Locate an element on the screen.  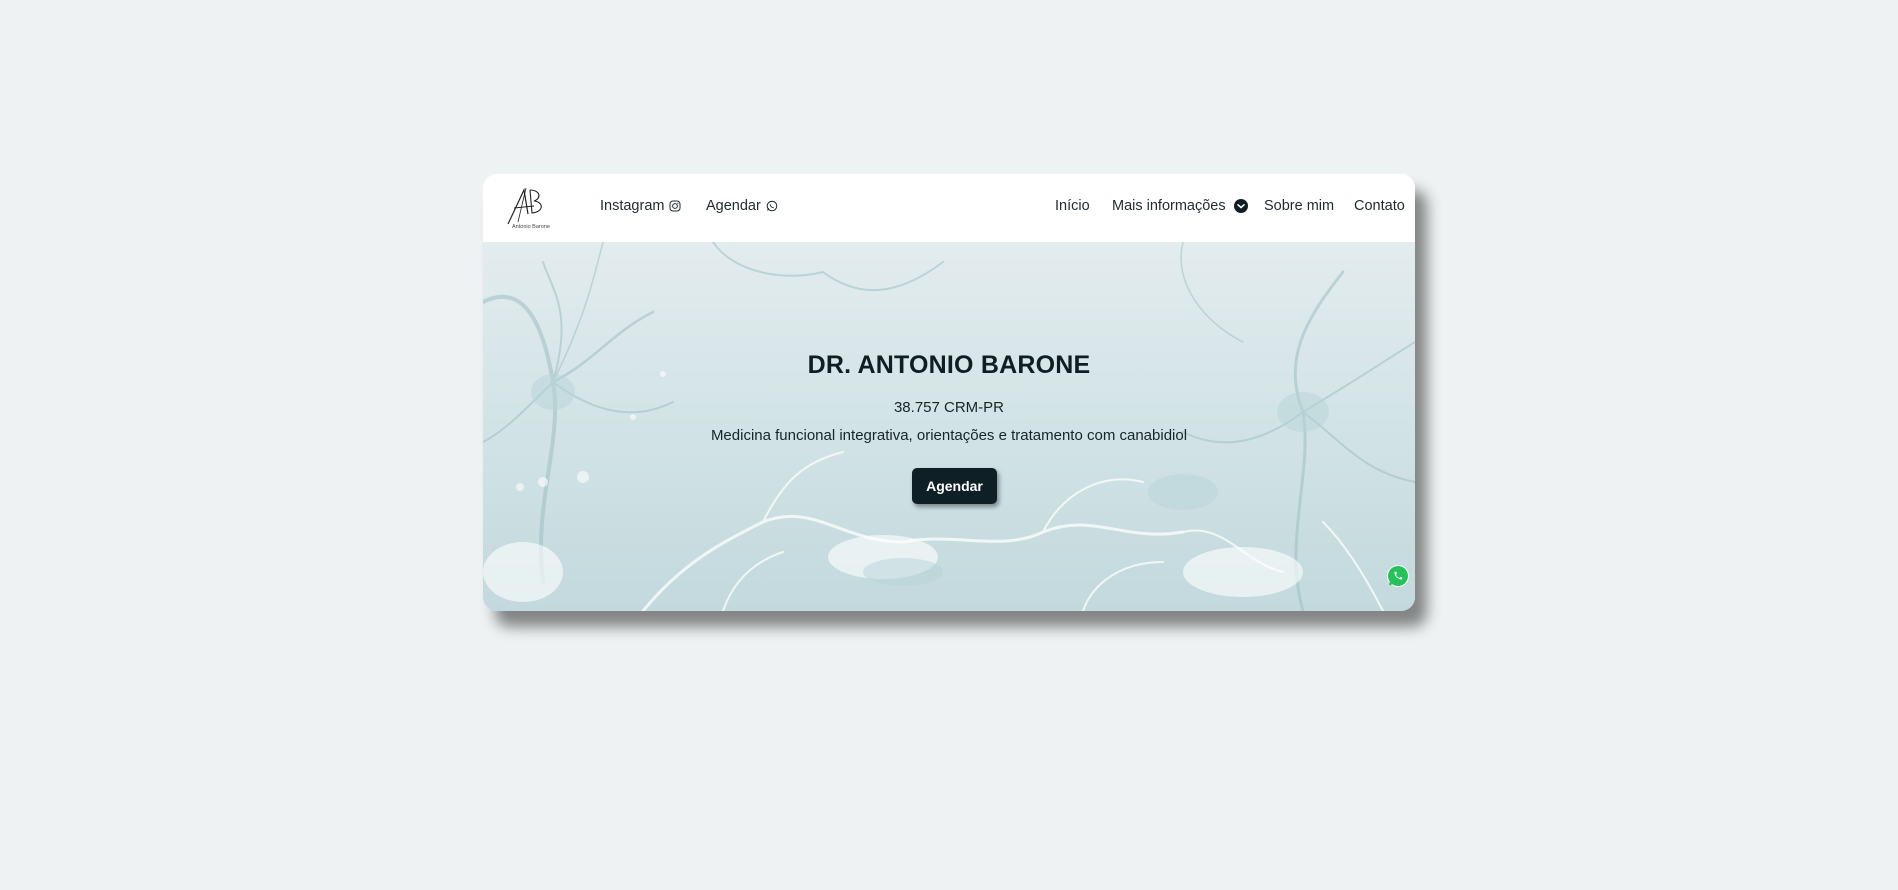
whatsapp-float-button is located at coordinates (1398, 576).